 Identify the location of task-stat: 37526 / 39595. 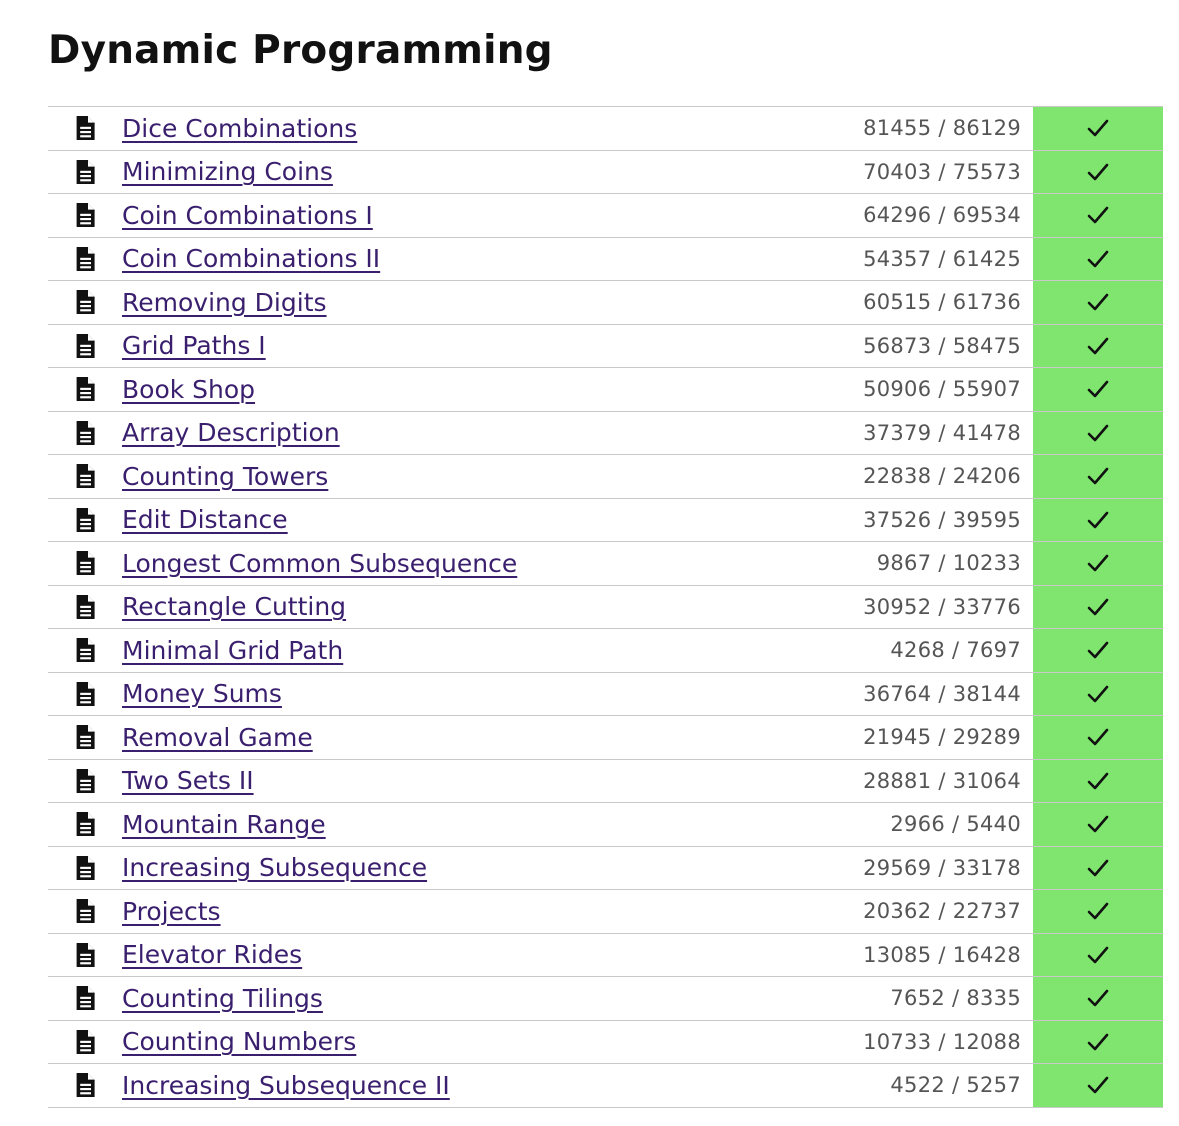
(894, 519).